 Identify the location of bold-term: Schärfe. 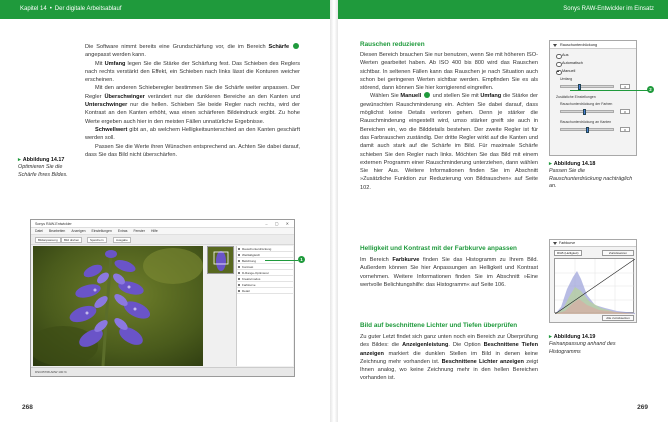
(279, 47).